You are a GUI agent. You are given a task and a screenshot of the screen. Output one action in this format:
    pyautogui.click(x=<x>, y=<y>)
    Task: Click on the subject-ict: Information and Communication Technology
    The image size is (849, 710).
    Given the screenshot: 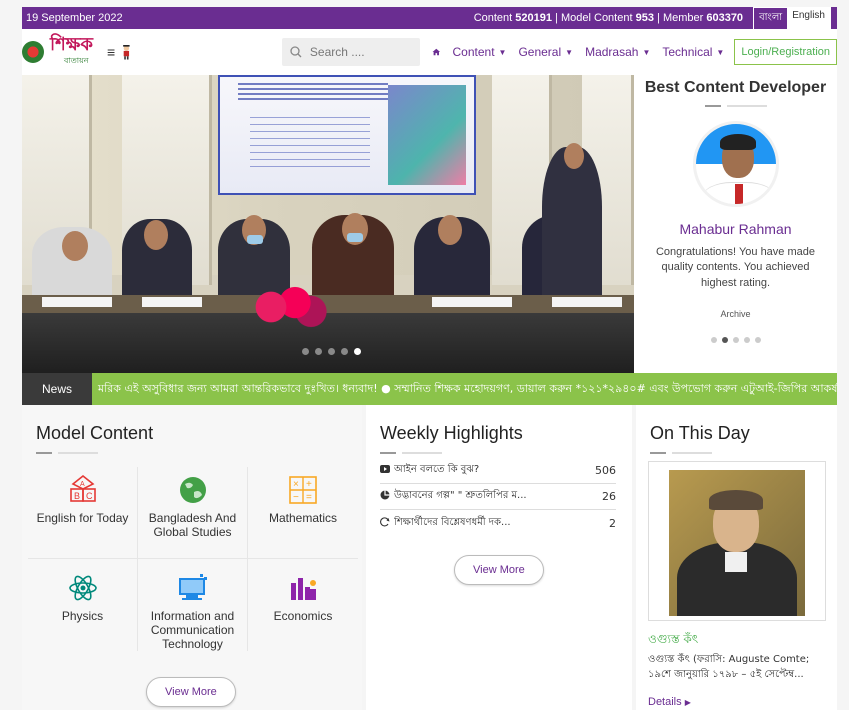 What is the action you would take?
    pyautogui.click(x=193, y=605)
    